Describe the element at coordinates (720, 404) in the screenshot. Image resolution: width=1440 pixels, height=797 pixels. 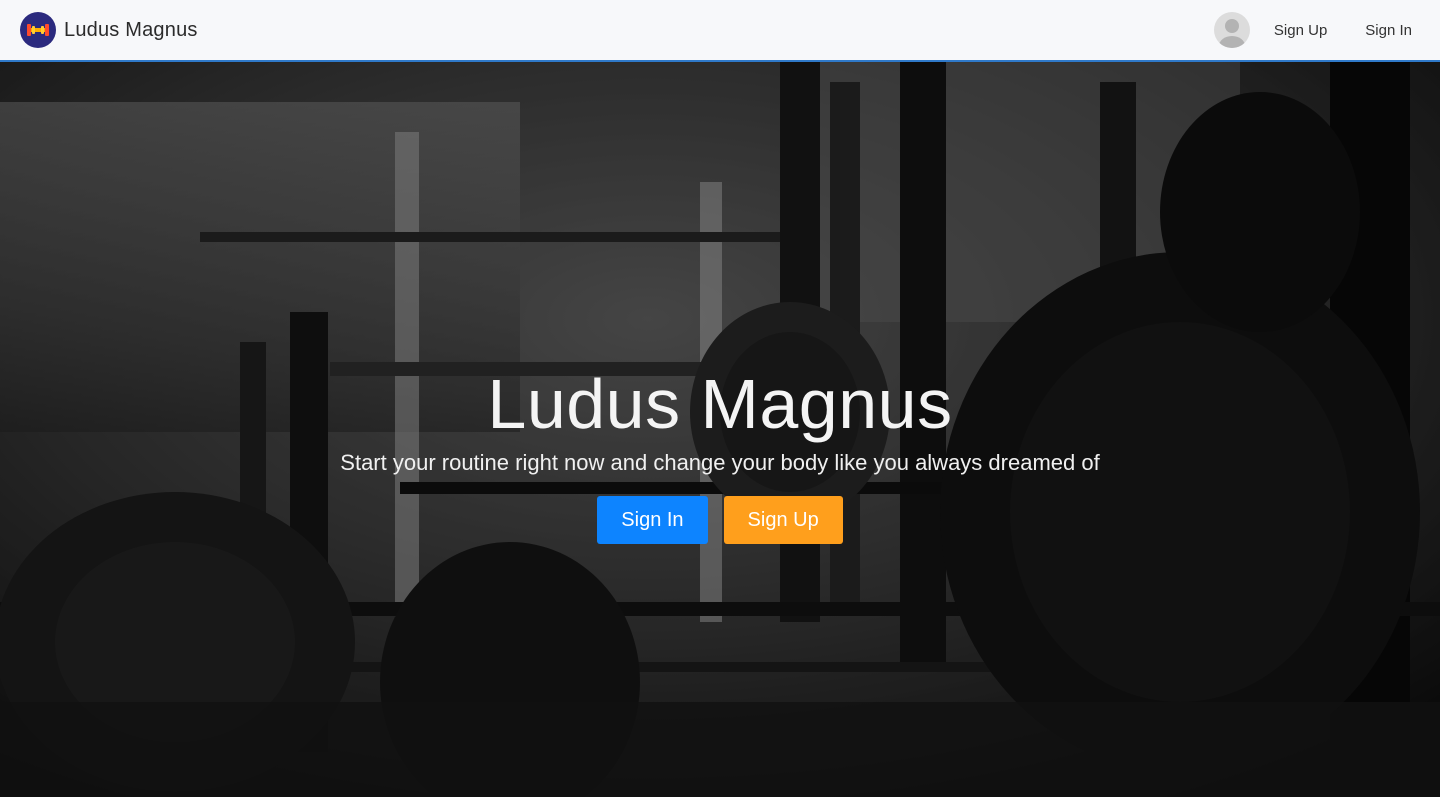
I see `hero-title: Ludus Magnus` at that location.